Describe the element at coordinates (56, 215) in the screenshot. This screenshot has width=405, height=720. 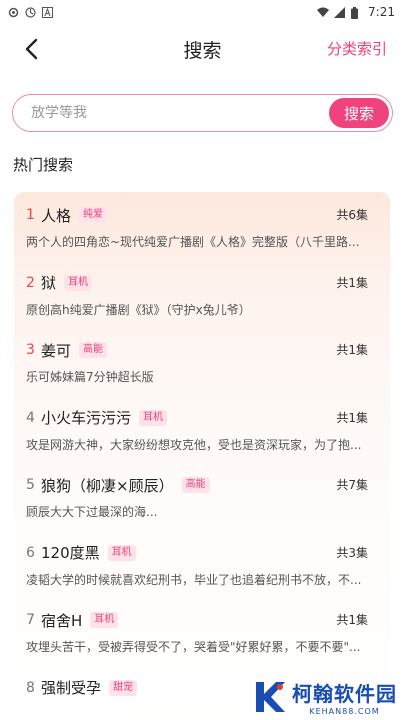
I see `item-name: 人格` at that location.